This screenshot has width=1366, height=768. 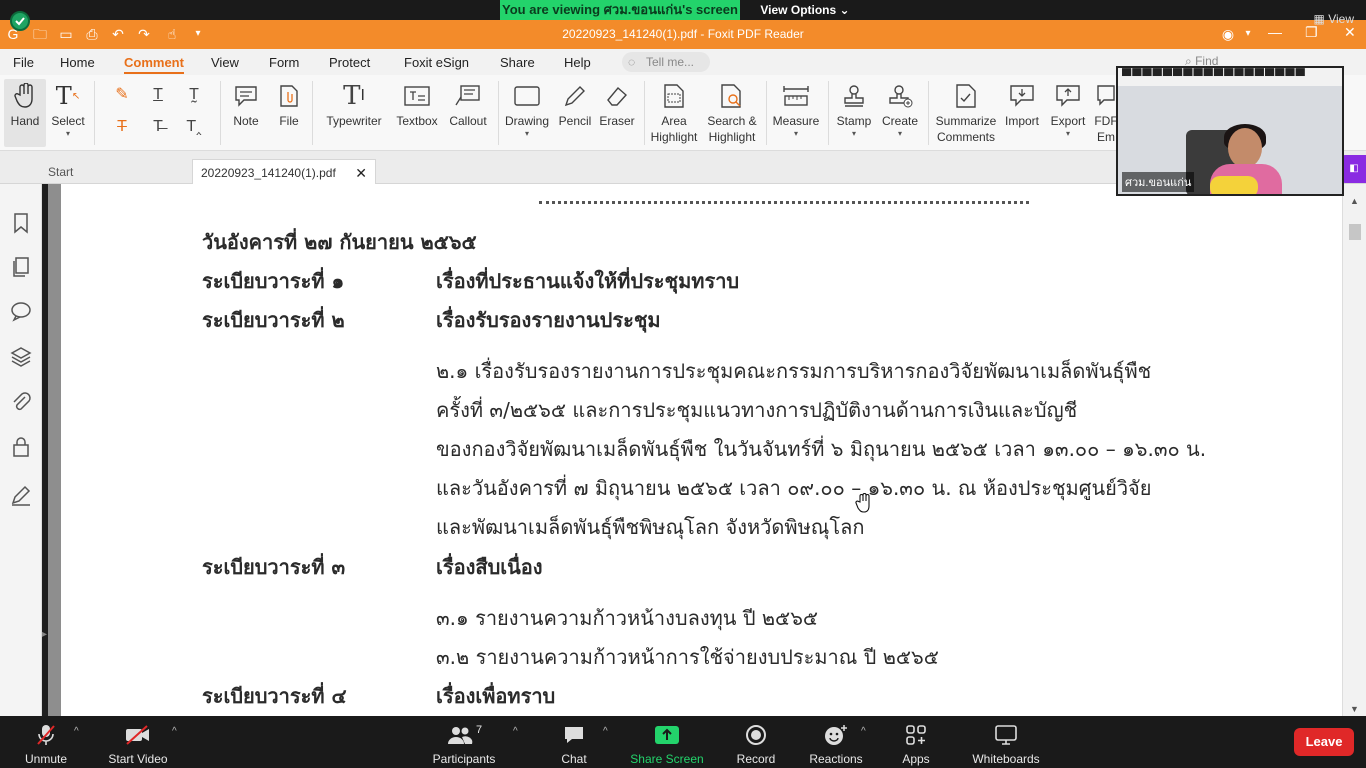 What do you see at coordinates (1324, 742) in the screenshot?
I see `leave-button: Leave` at bounding box center [1324, 742].